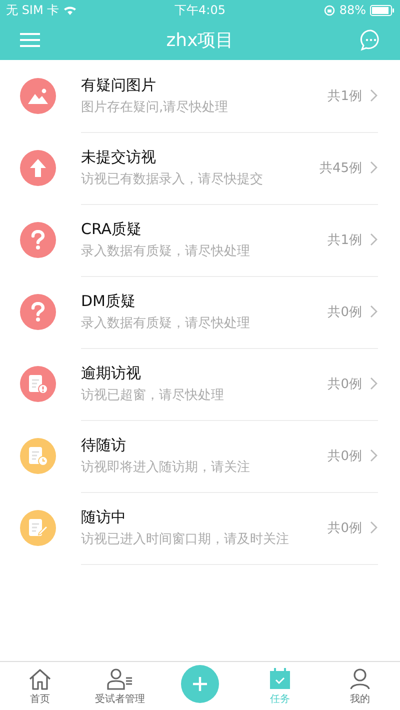  I want to click on document-edit-icon, so click(38, 528).